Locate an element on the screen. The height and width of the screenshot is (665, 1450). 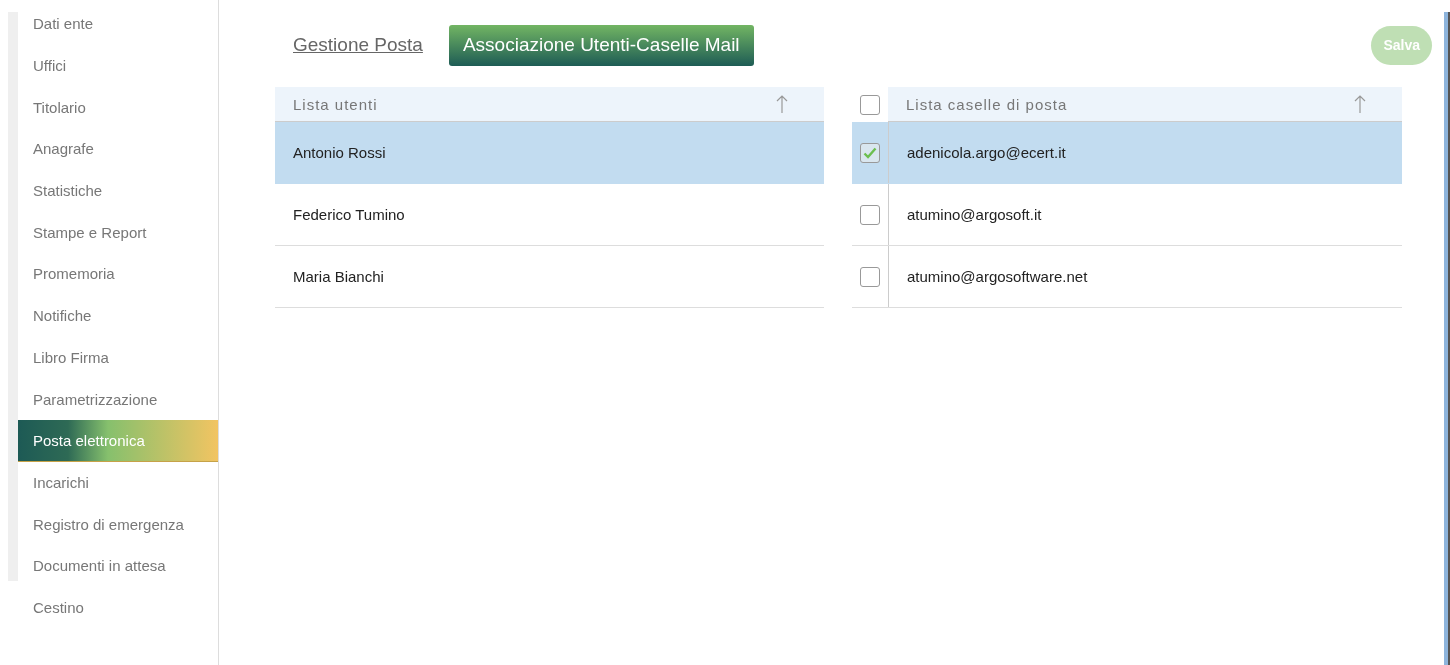
sidebar-item: Anagrafe is located at coordinates (118, 149).